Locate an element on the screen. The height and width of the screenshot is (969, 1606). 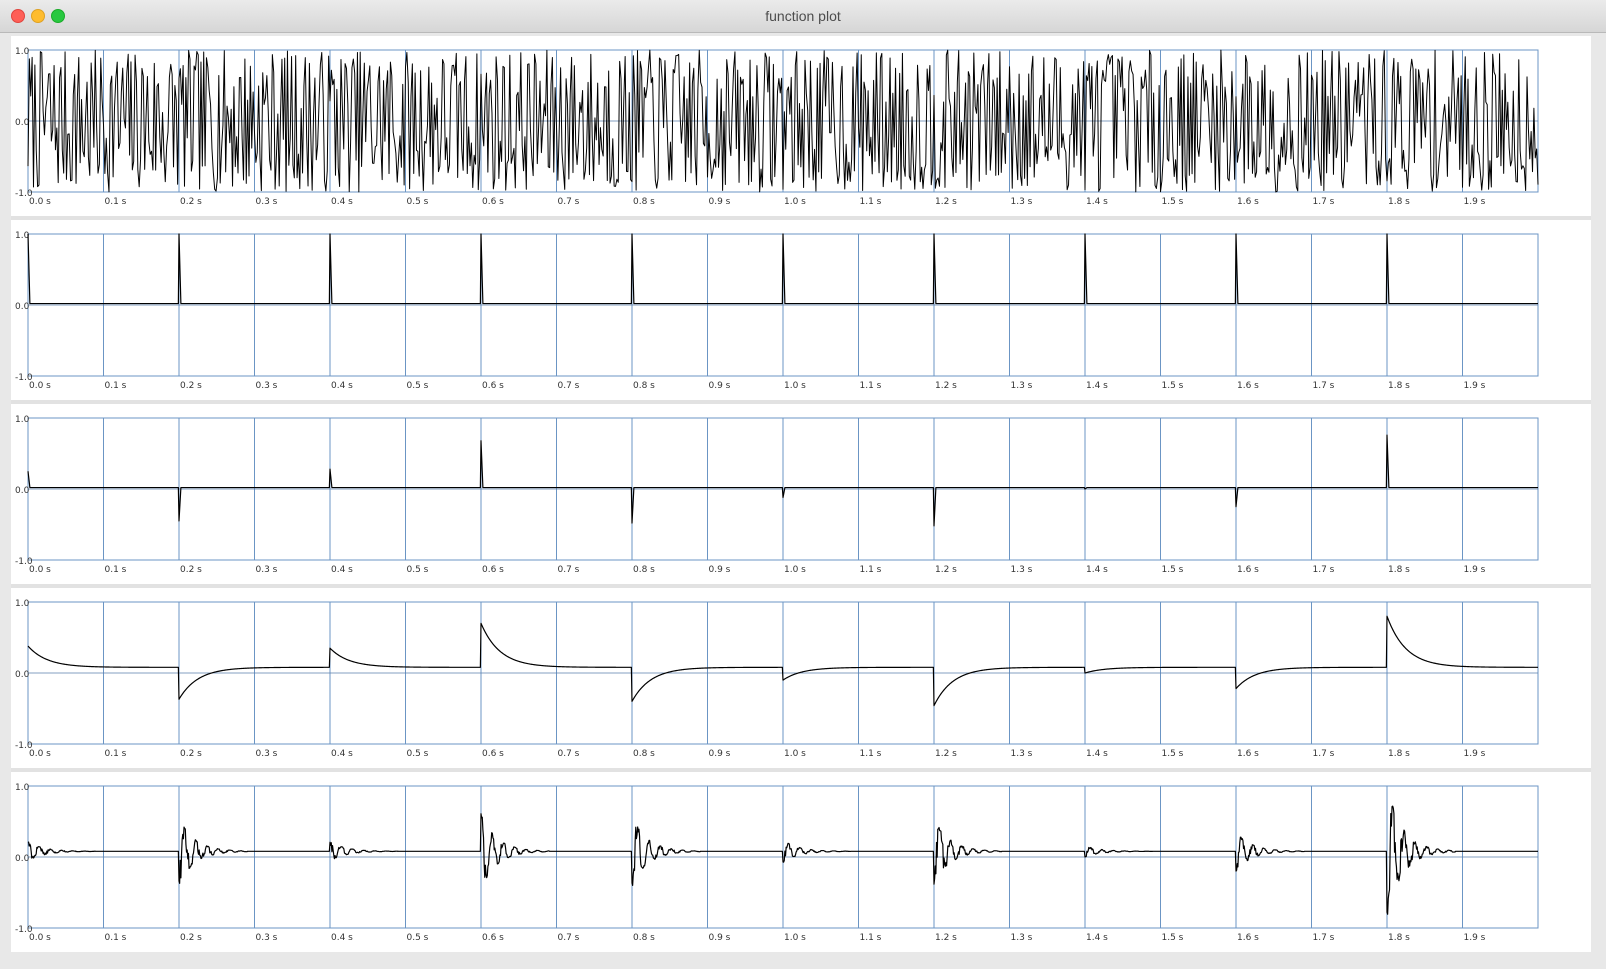
title-bar: function plot is located at coordinates (803, 16).